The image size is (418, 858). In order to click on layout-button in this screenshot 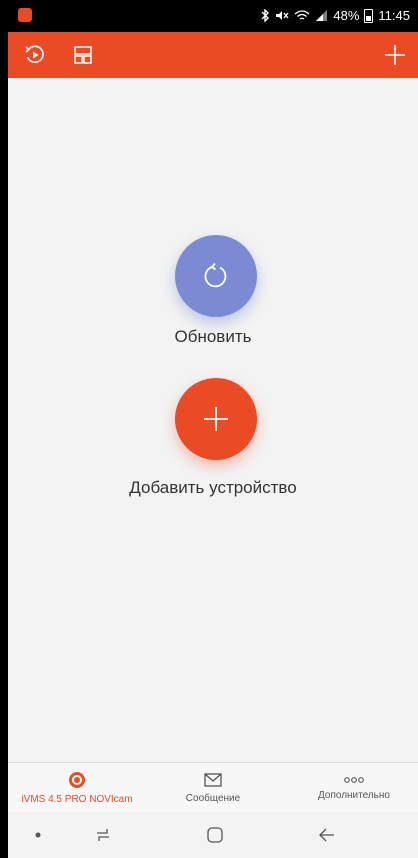, I will do `click(83, 55)`.